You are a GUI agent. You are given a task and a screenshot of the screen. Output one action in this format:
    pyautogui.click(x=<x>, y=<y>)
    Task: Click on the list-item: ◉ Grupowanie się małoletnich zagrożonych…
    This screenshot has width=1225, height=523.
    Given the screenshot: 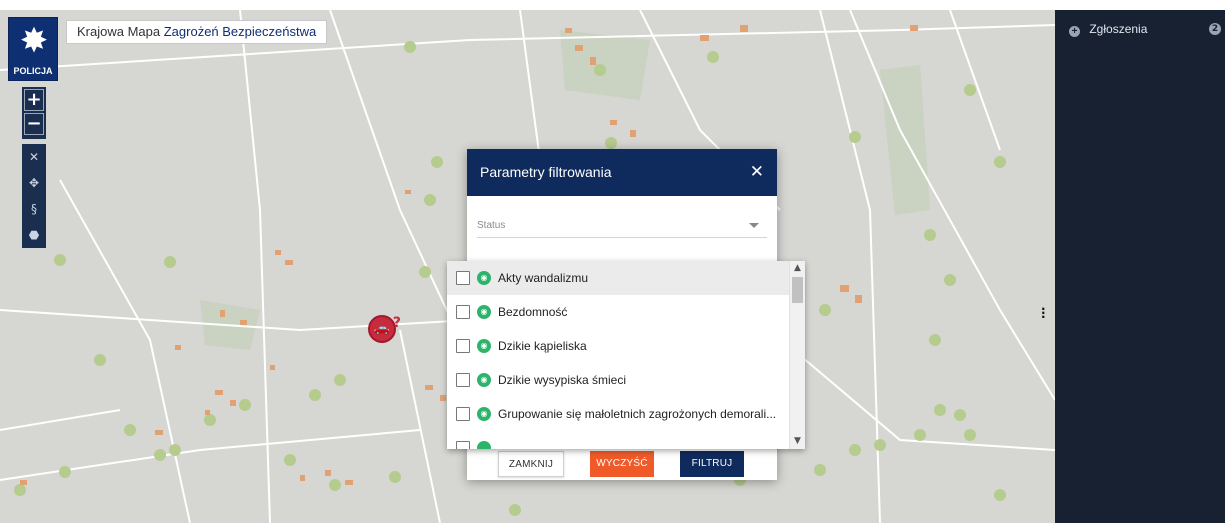 What is the action you would take?
    pyautogui.click(x=626, y=414)
    